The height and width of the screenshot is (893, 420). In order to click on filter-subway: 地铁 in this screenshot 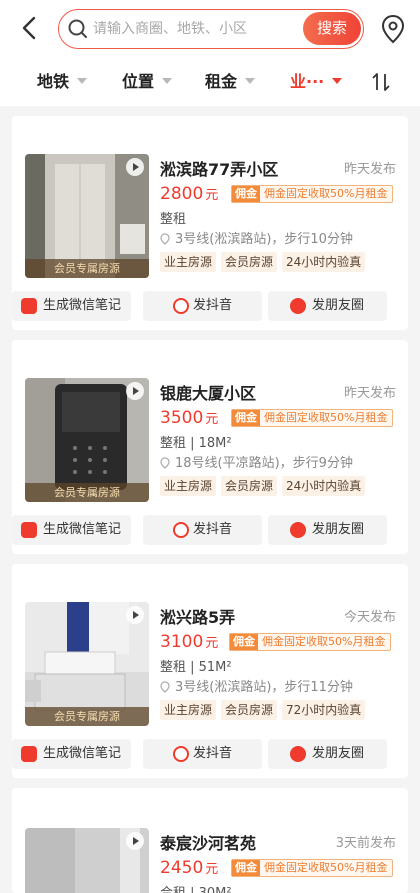, I will do `click(62, 82)`.